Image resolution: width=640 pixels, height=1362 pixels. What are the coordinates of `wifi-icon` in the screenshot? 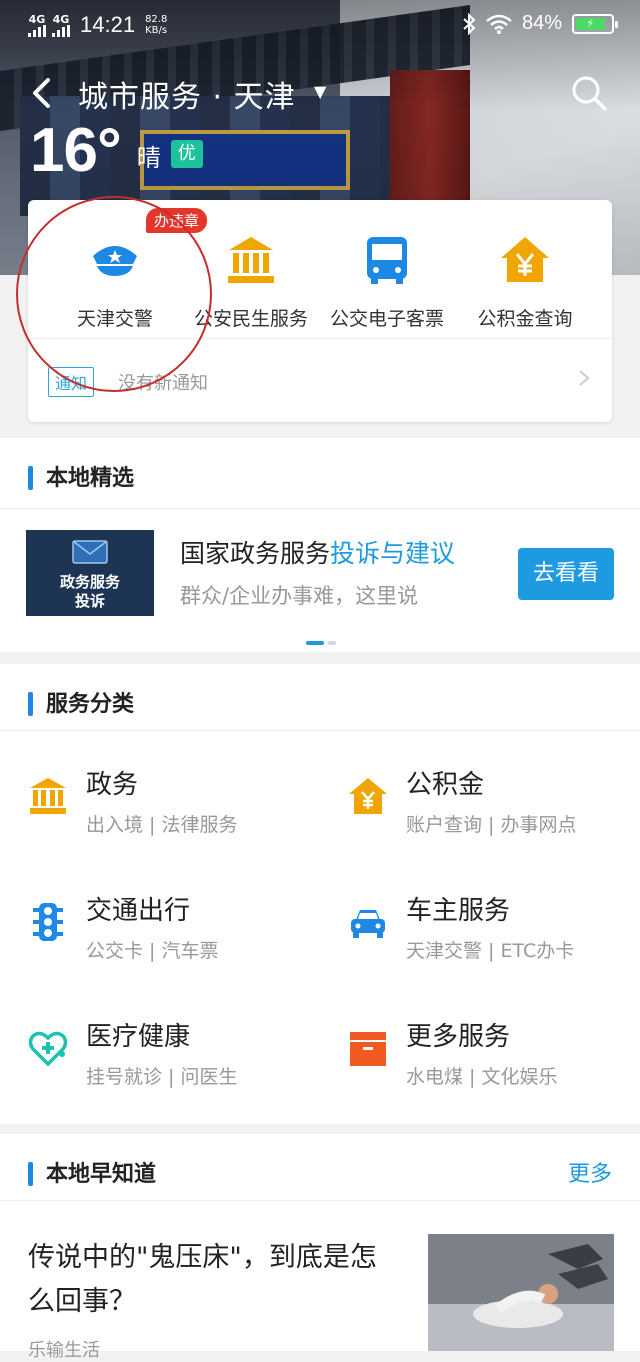 It's located at (499, 24).